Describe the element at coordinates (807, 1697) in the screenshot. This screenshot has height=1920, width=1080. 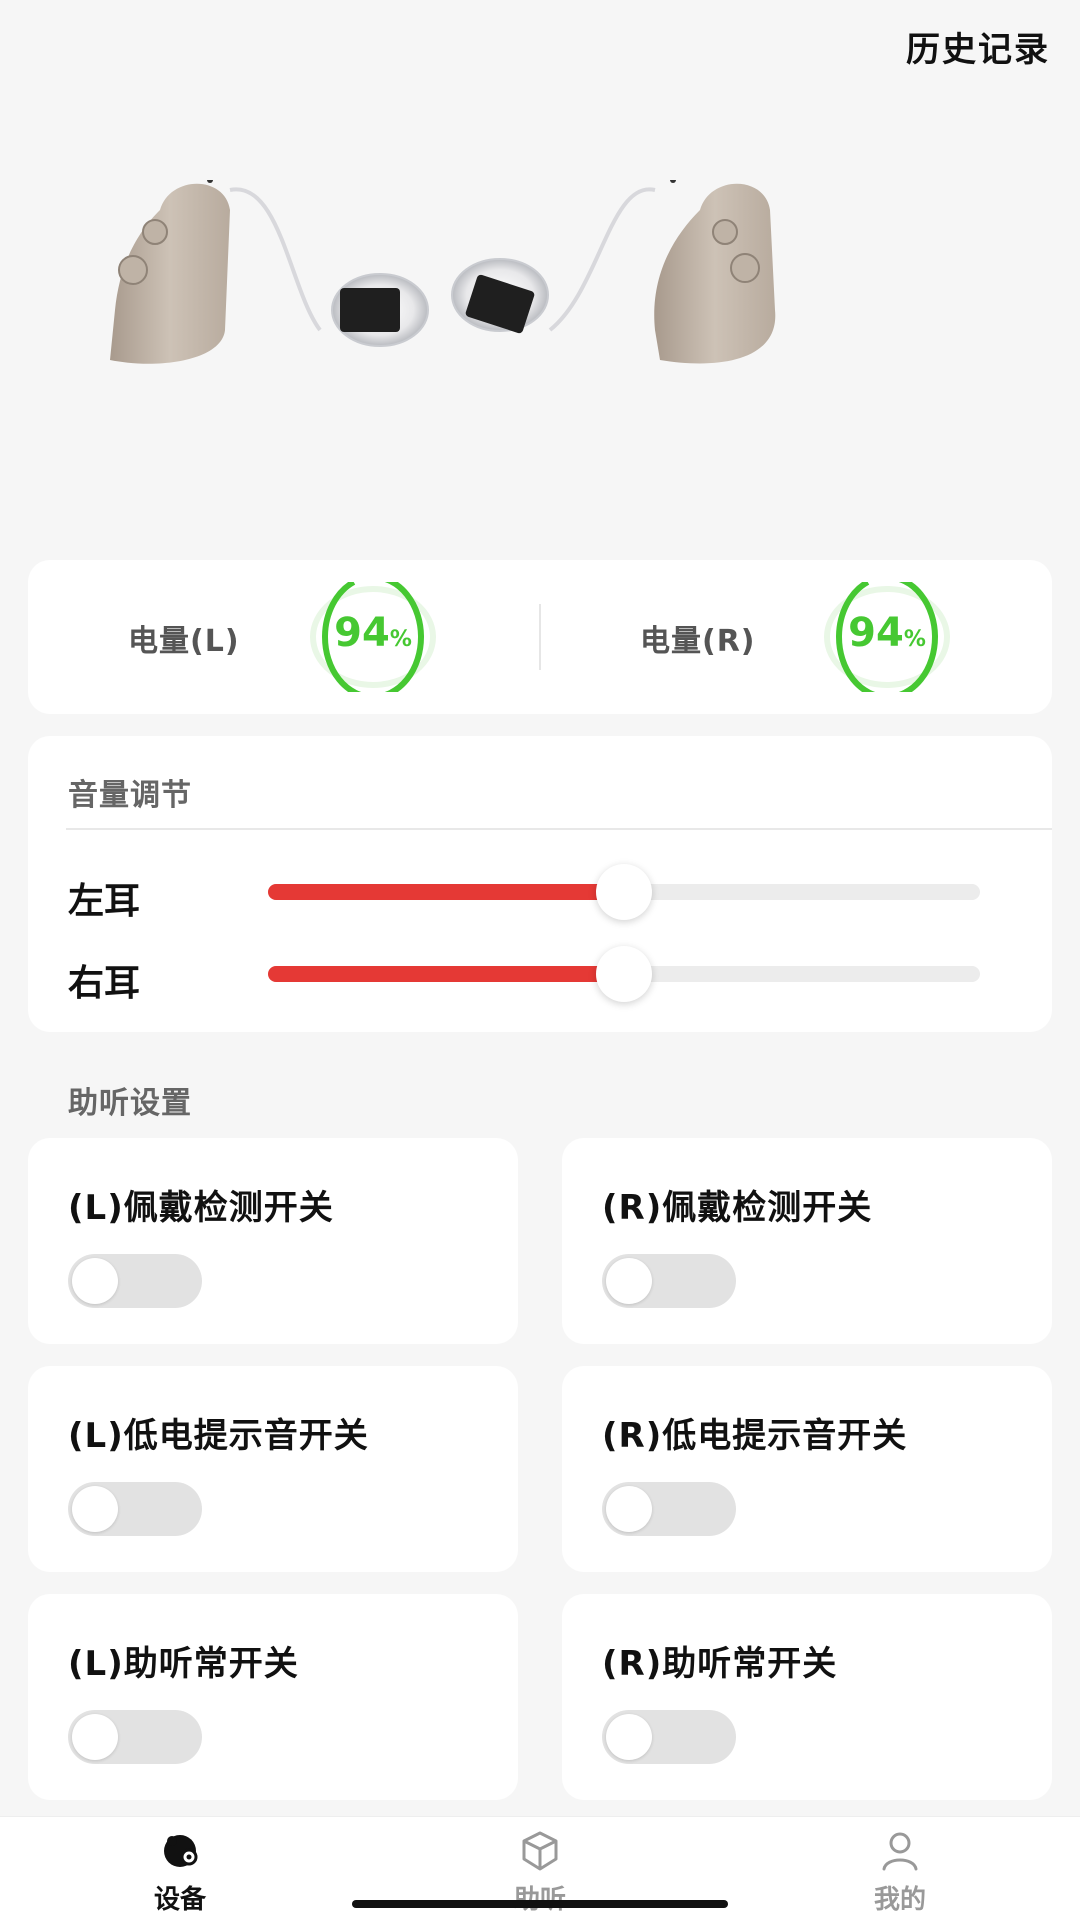
I see `setting-card-r-hearing-always-on: (R)助听常开关` at that location.